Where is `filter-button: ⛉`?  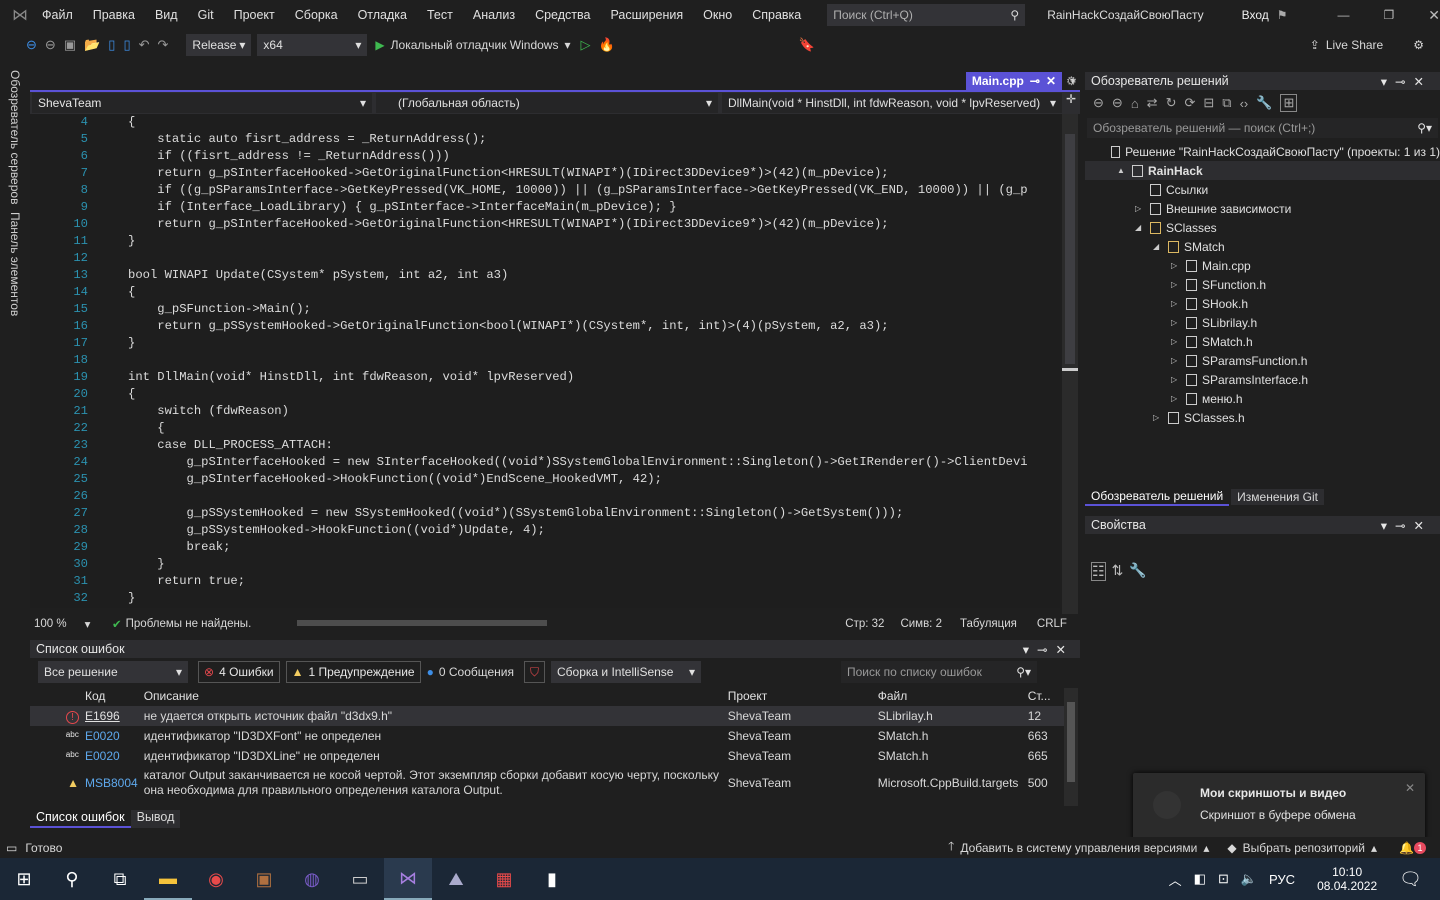
filter-button: ⛉ is located at coordinates (534, 672).